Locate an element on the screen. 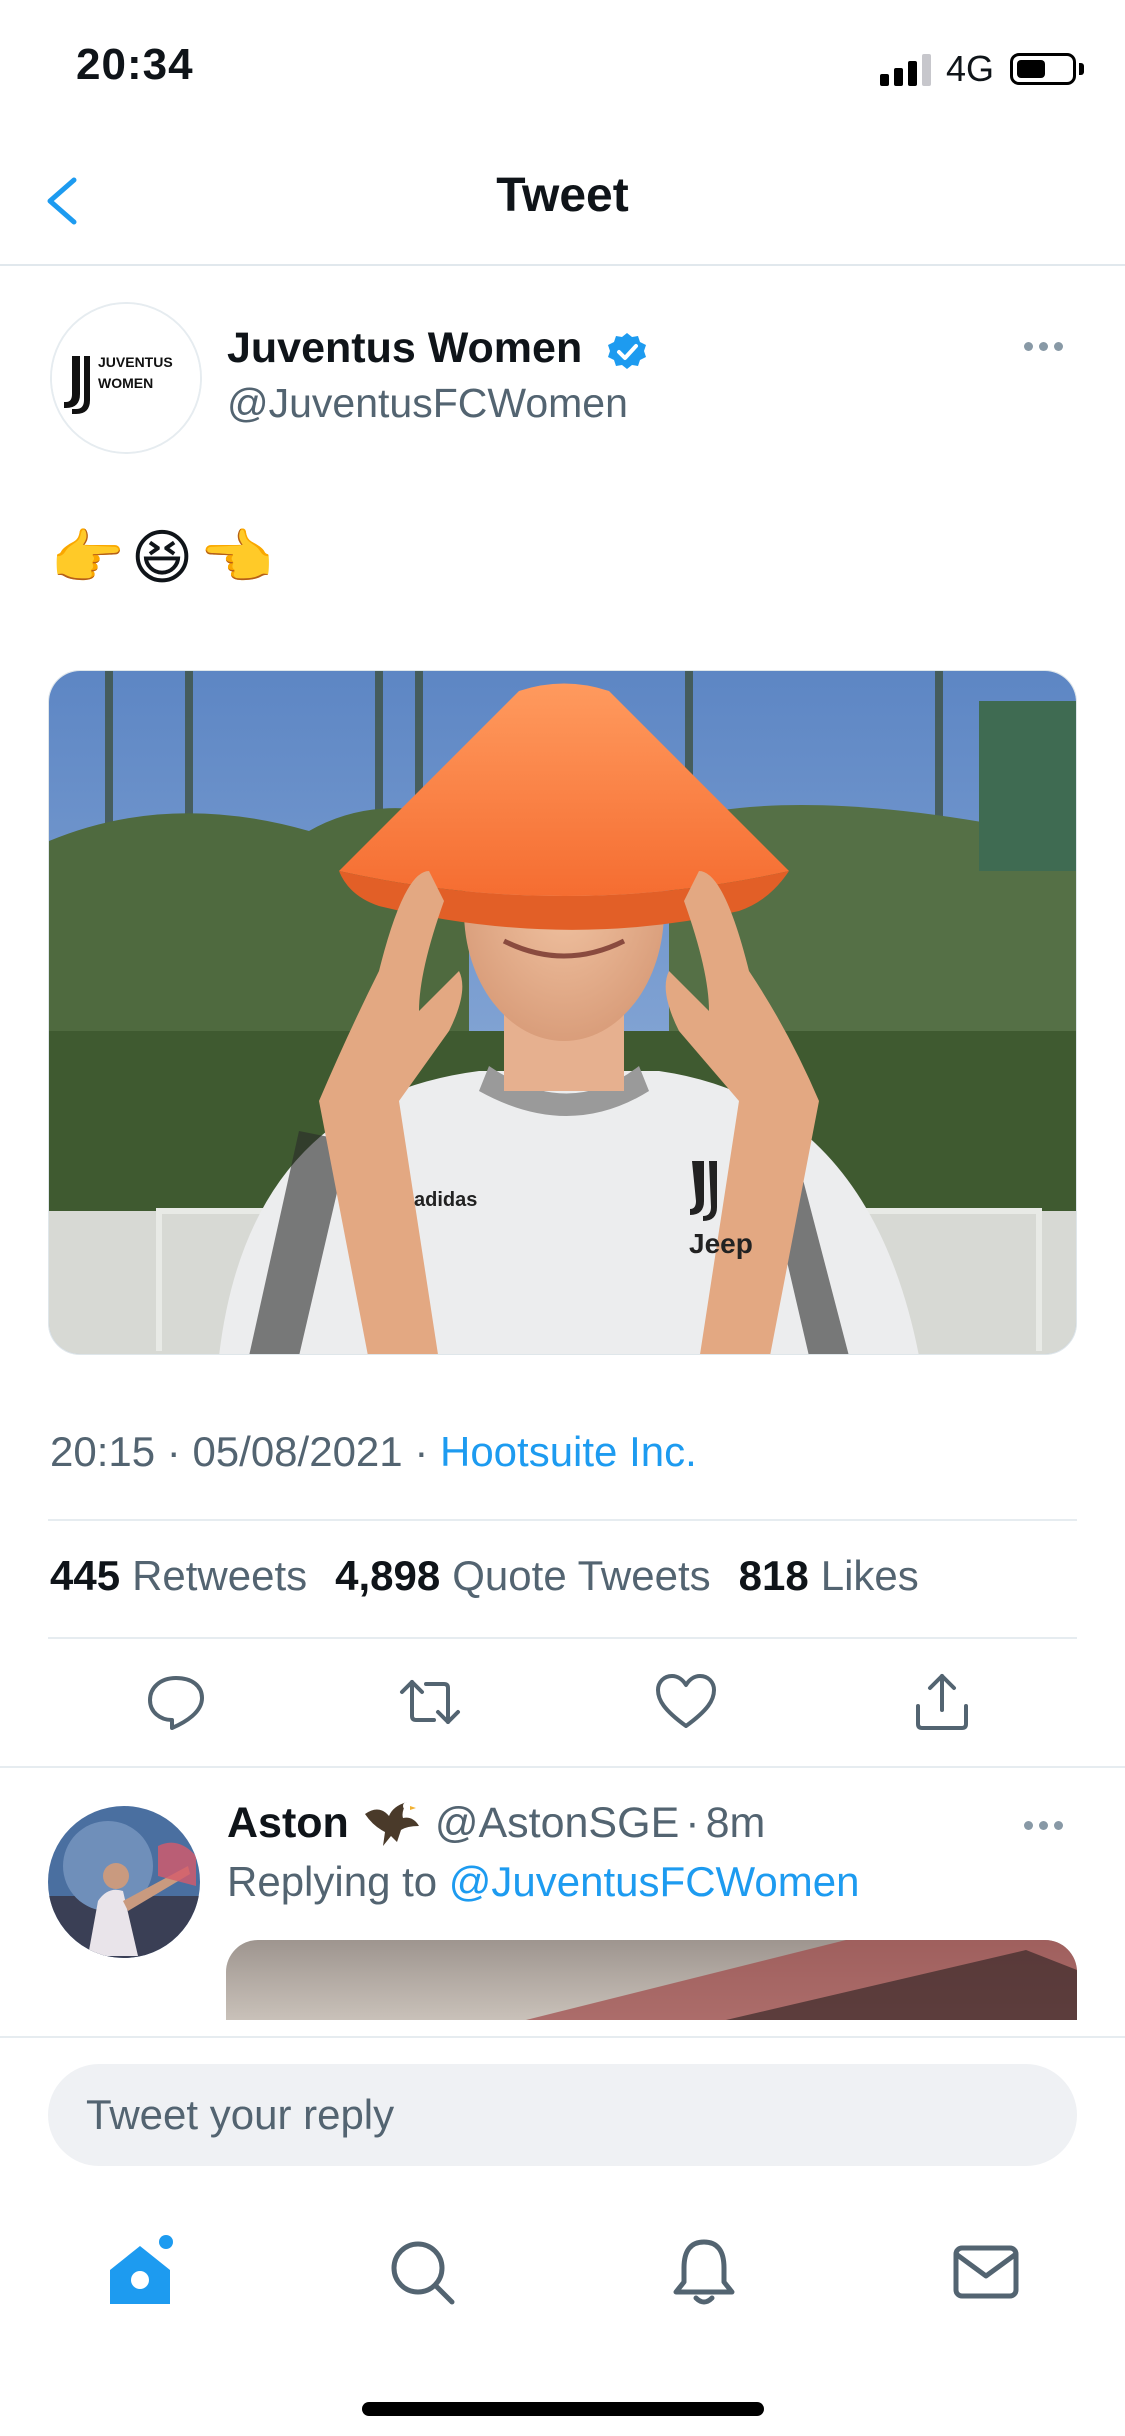 The height and width of the screenshot is (2436, 1125). tab-search is located at coordinates (422, 2272).